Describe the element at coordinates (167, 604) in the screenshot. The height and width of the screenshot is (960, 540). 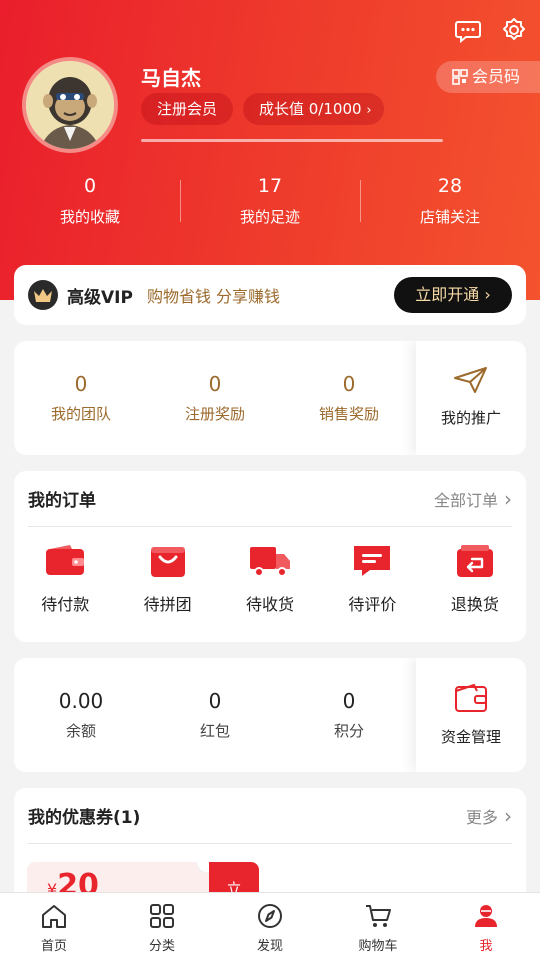
I see `order-status-label: 待拼团` at that location.